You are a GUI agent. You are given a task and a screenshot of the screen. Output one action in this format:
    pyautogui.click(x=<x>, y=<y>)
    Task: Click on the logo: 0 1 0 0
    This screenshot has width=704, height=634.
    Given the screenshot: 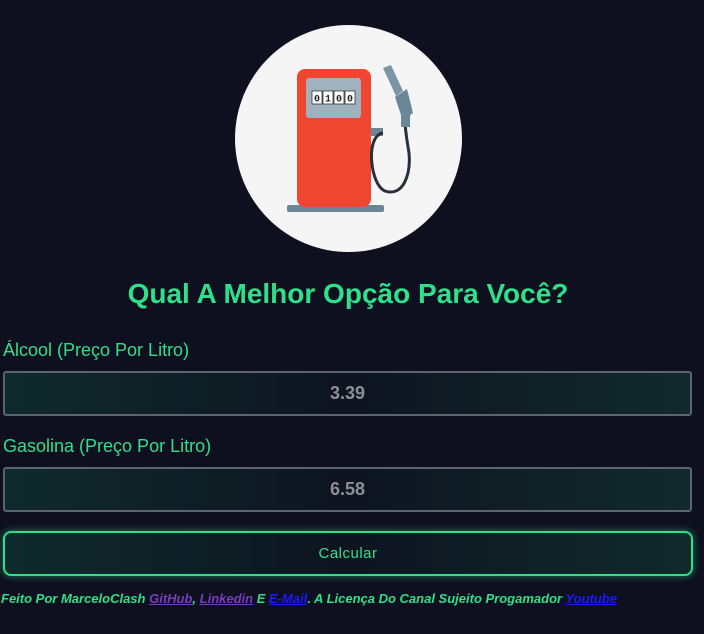 What is the action you would take?
    pyautogui.click(x=348, y=138)
    